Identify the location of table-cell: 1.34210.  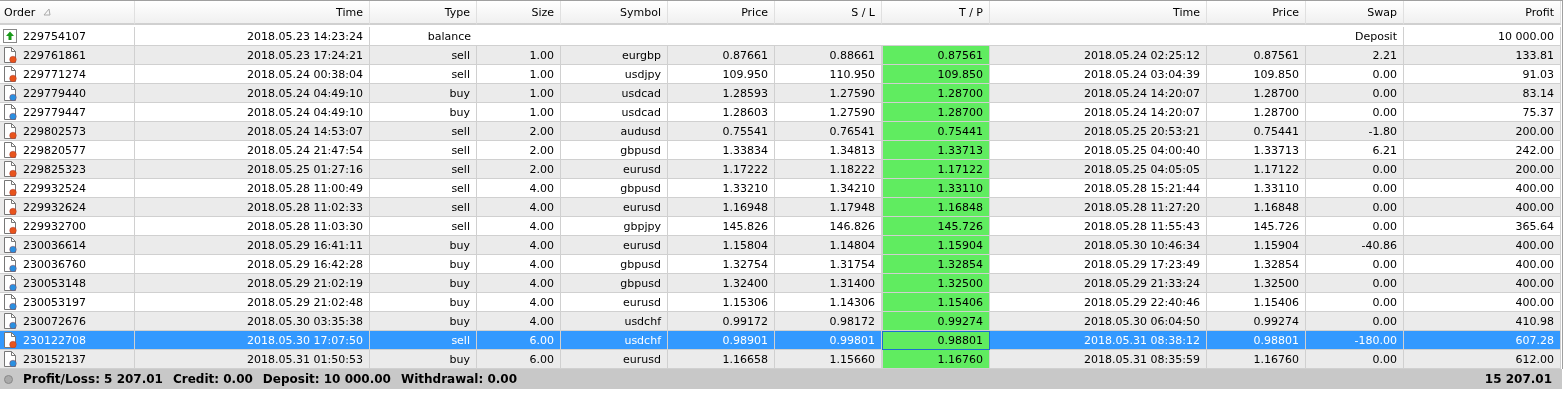
(828, 188).